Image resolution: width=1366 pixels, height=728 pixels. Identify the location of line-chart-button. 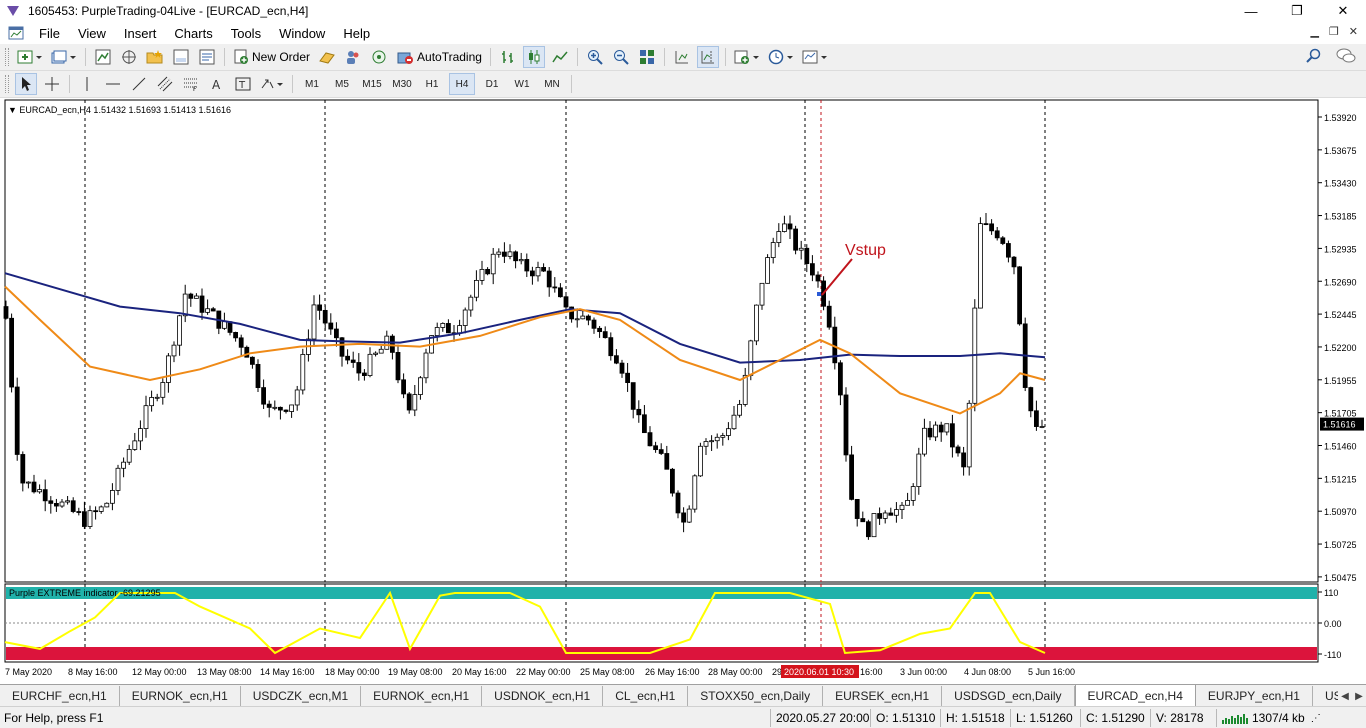
(560, 57).